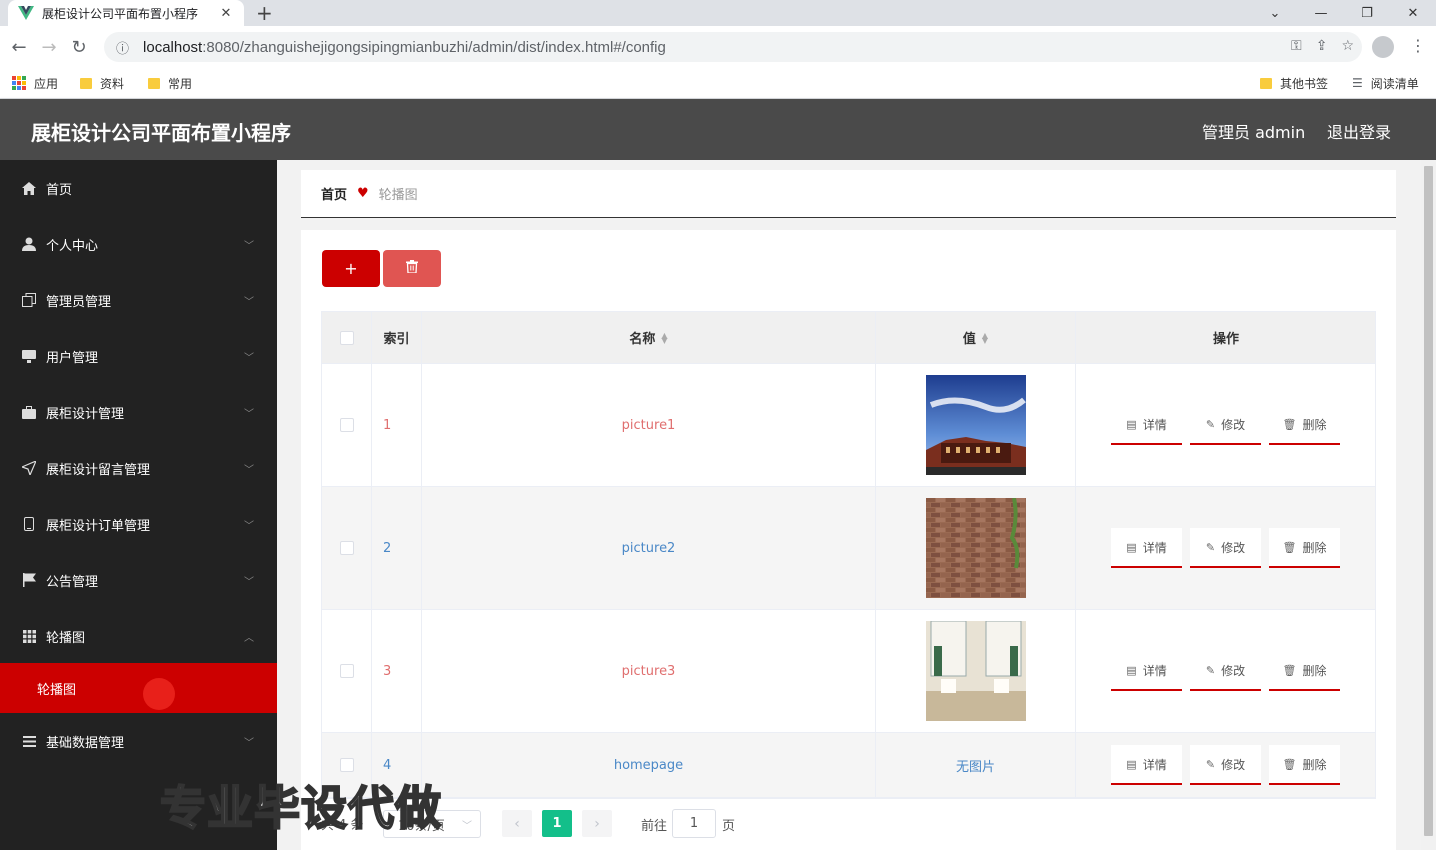 The width and height of the screenshot is (1436, 850). What do you see at coordinates (1225, 339) in the screenshot?
I see `col-actions: 操作` at bounding box center [1225, 339].